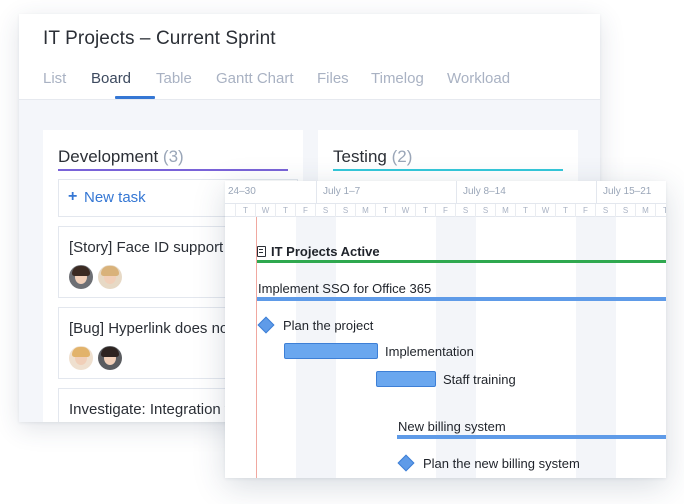  I want to click on milestone-label: Plan the project, so click(328, 325).